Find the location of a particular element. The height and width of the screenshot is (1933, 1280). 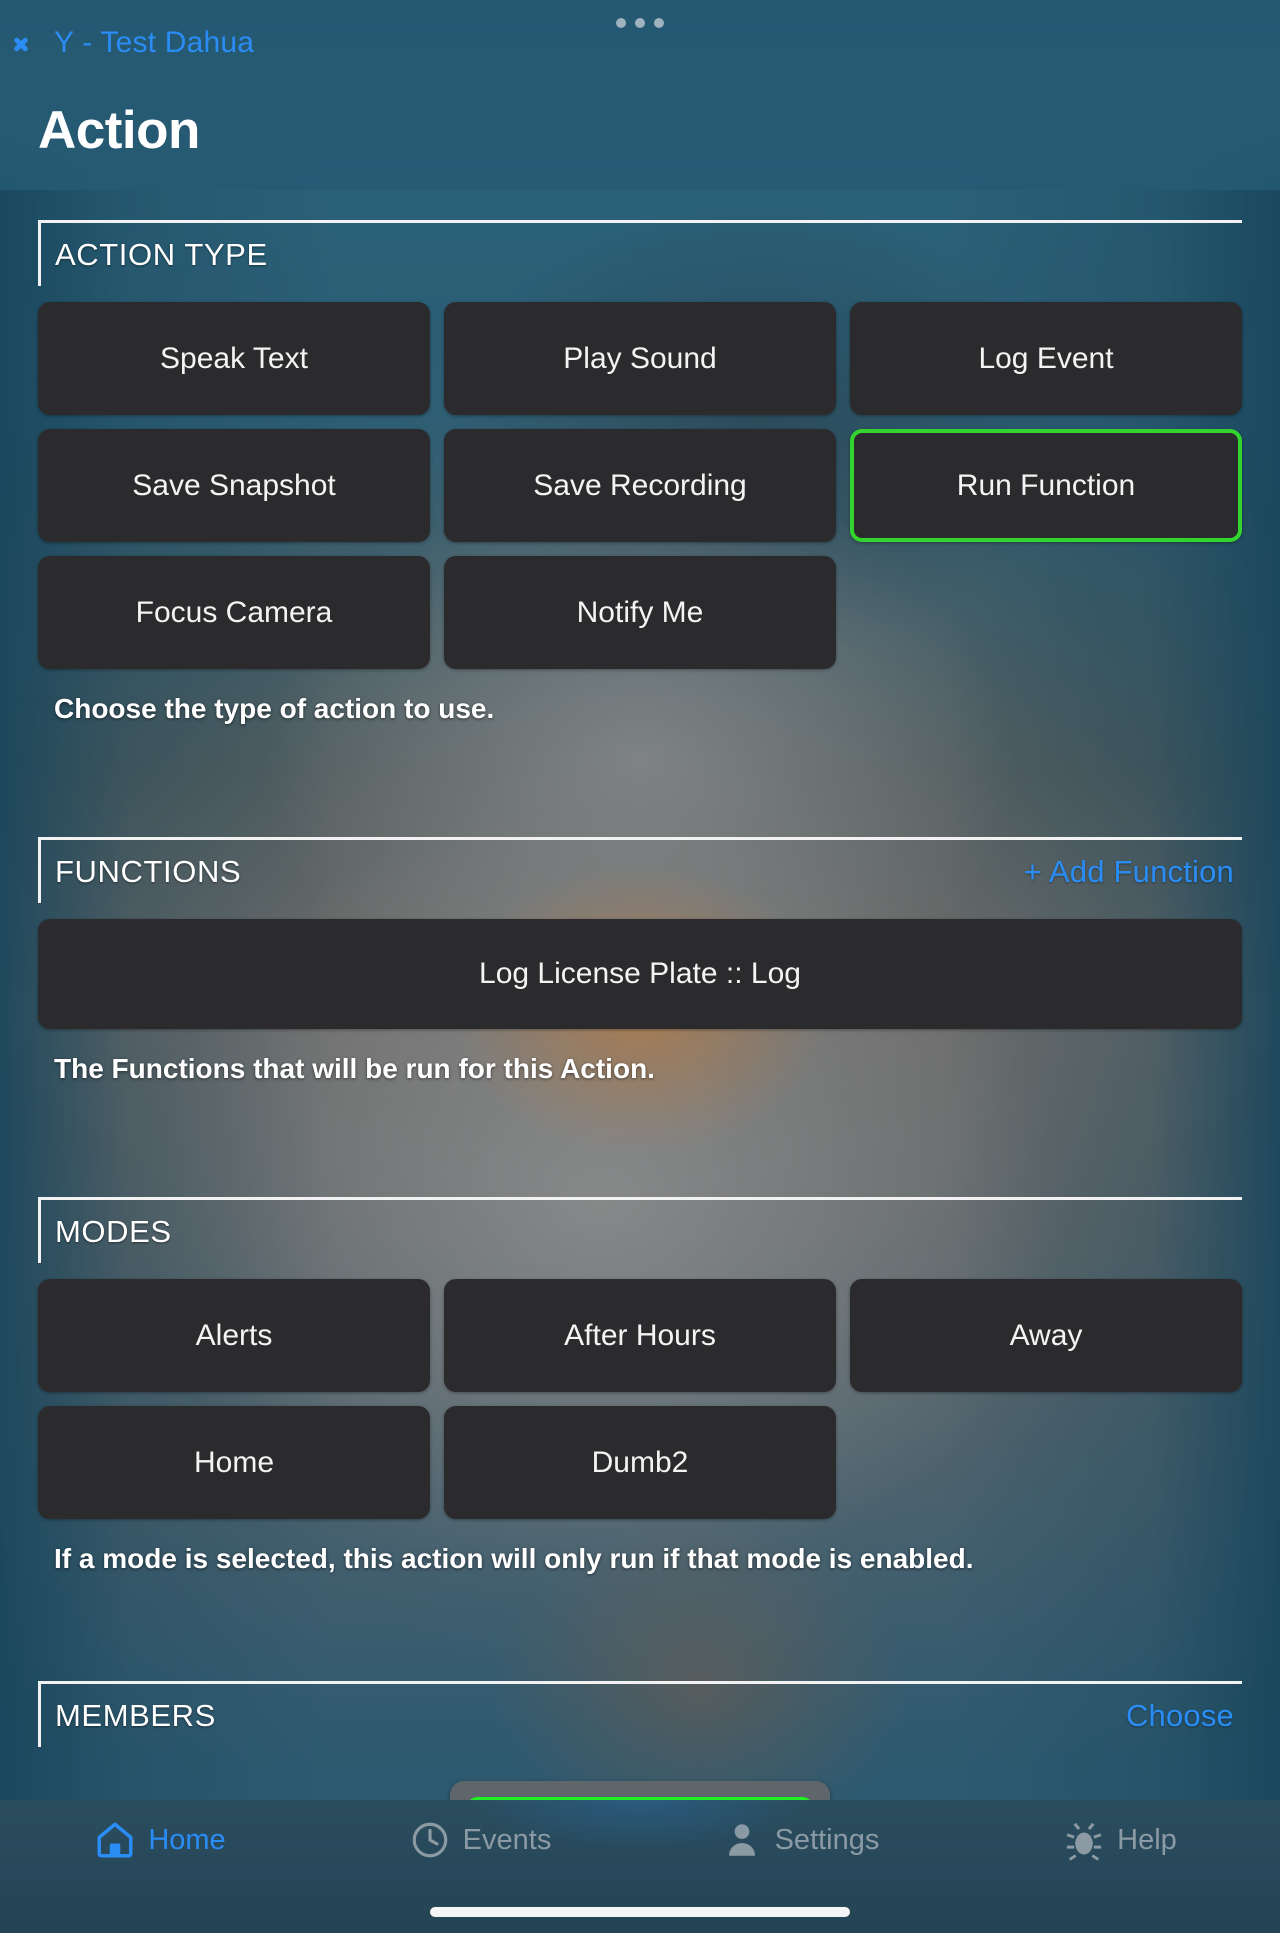

person-icon is located at coordinates (742, 1840).